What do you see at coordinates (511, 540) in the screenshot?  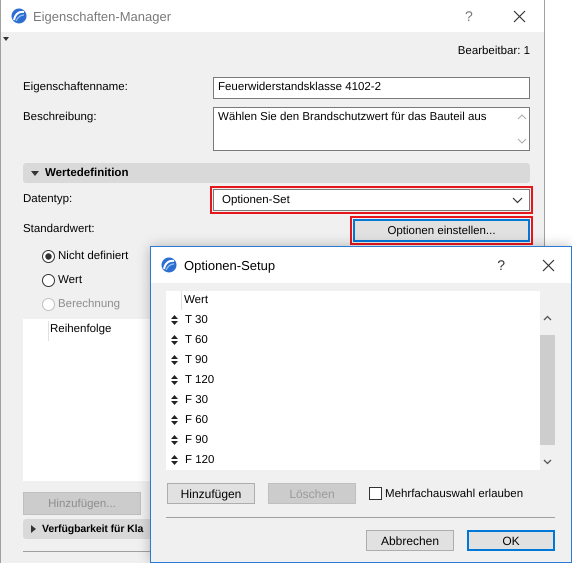 I see `ok-button: OK` at bounding box center [511, 540].